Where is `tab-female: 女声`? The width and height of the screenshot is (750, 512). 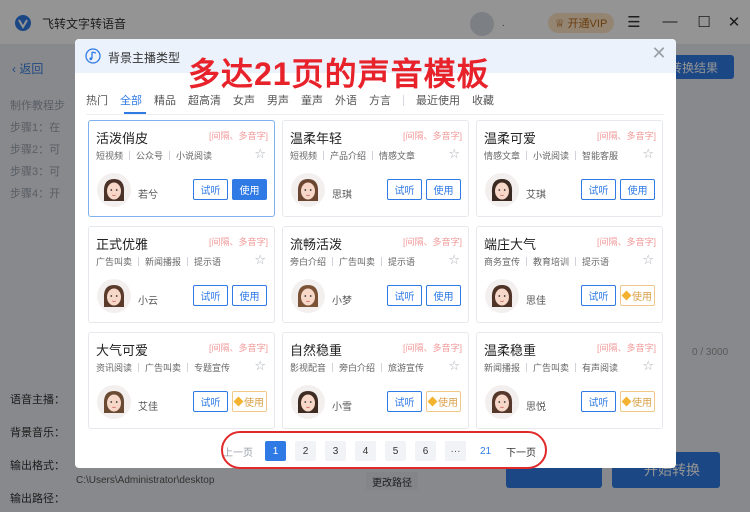 tab-female: 女声 is located at coordinates (244, 100).